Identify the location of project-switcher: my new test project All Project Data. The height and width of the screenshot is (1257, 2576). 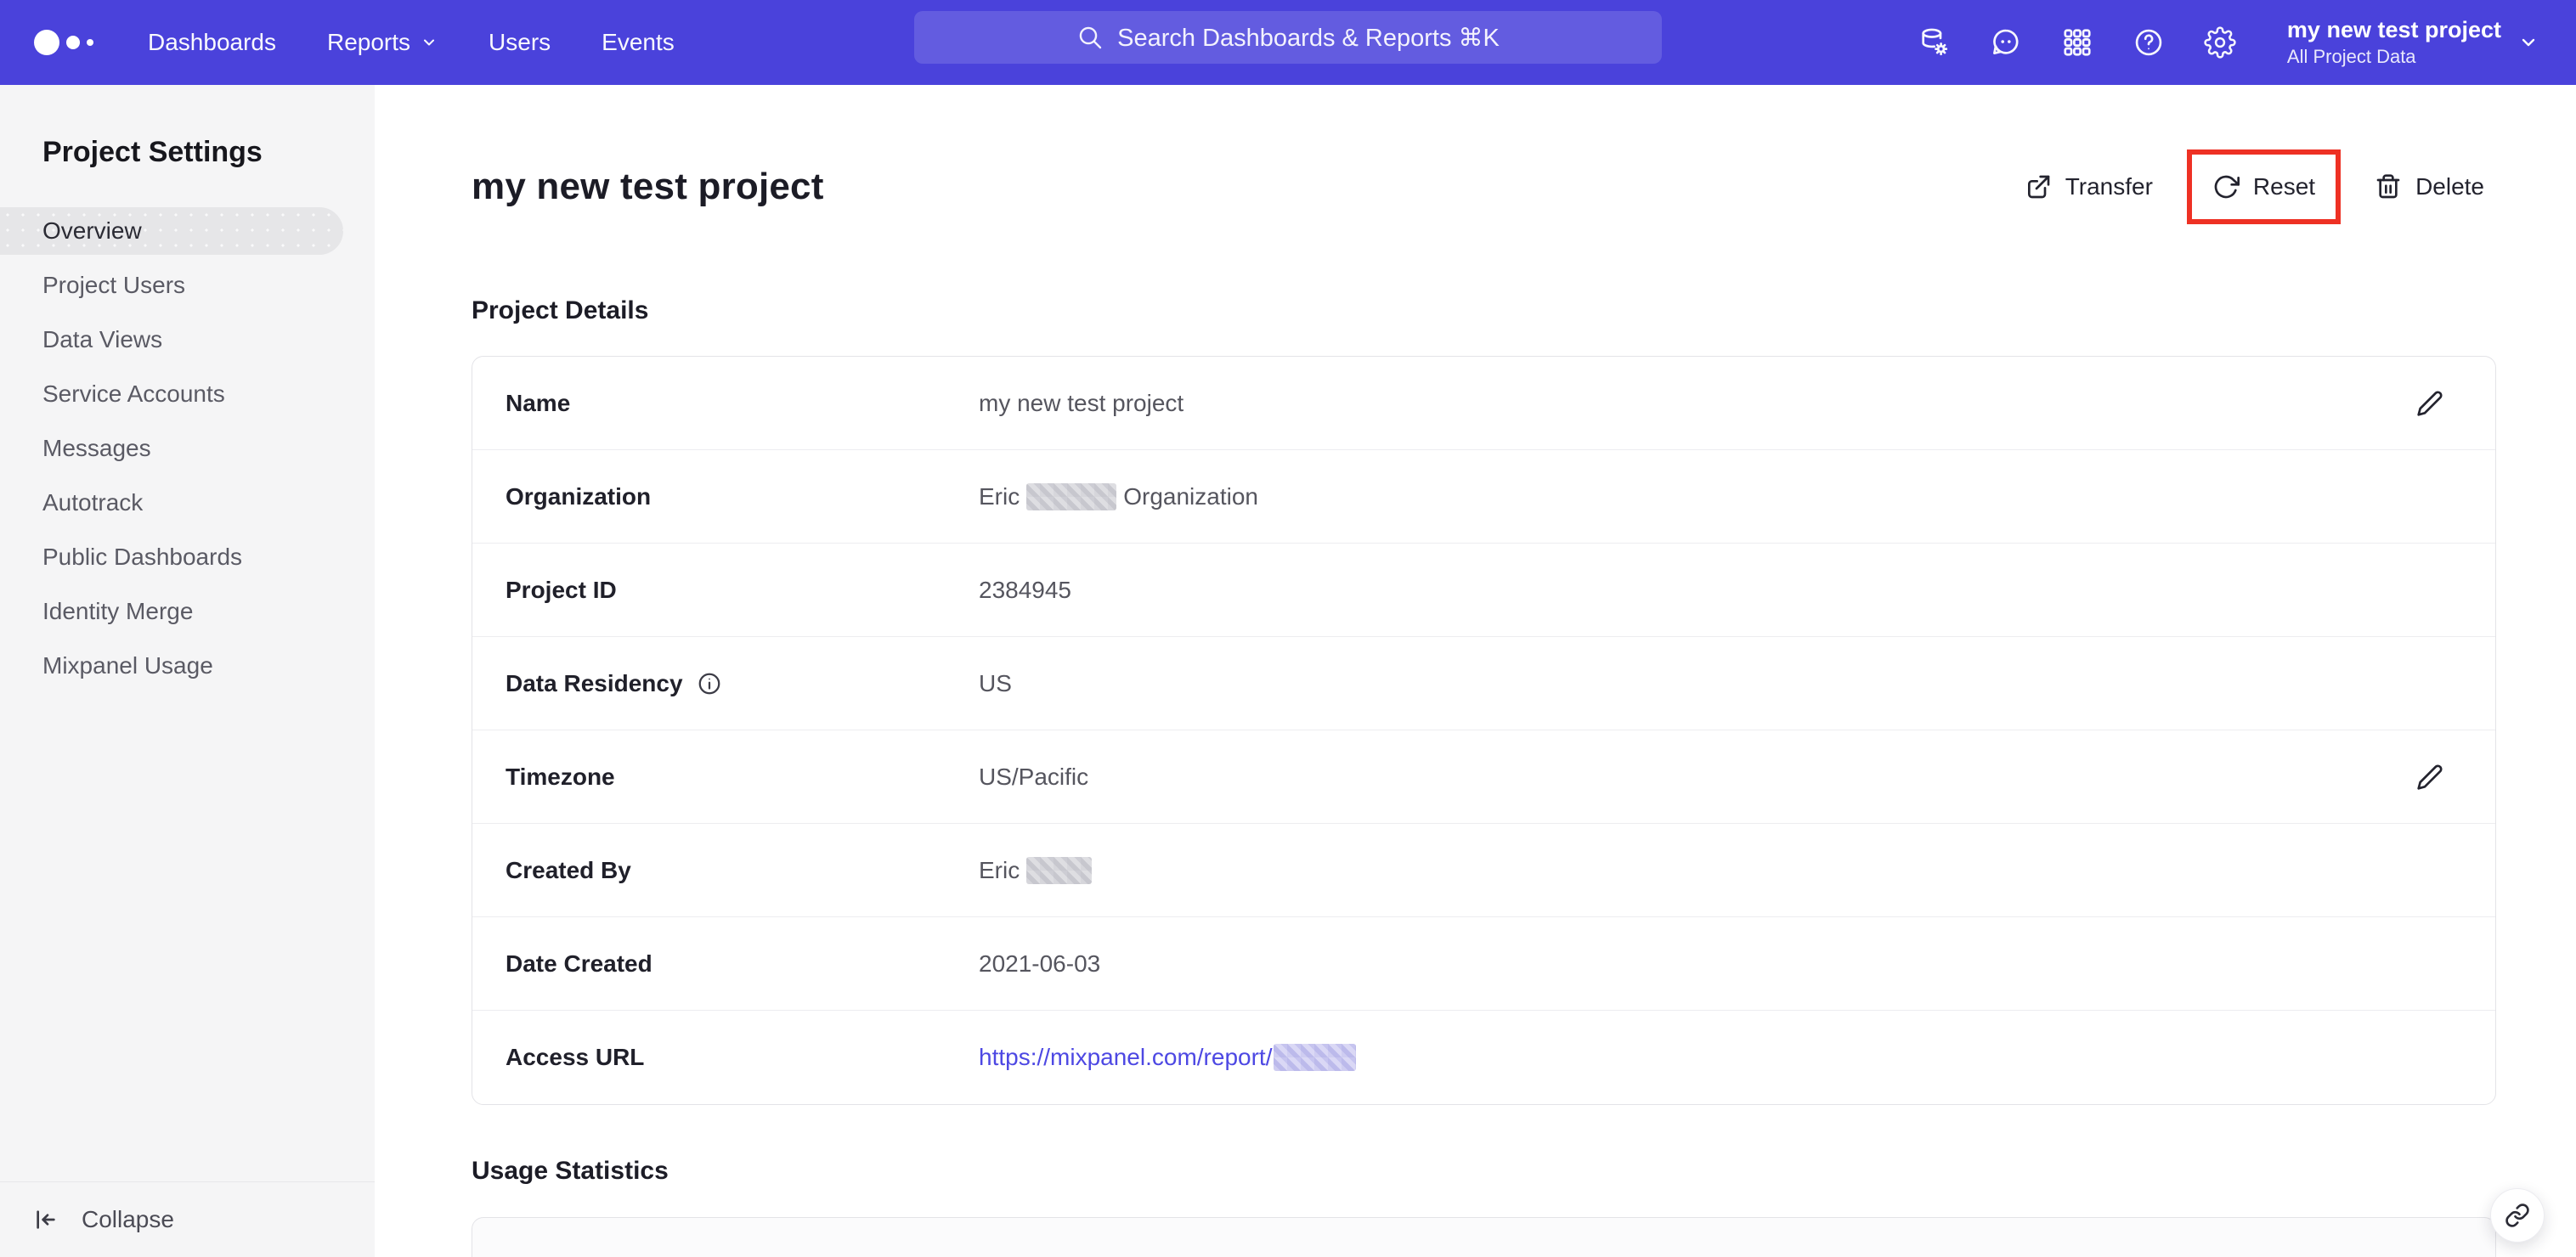
(2413, 42).